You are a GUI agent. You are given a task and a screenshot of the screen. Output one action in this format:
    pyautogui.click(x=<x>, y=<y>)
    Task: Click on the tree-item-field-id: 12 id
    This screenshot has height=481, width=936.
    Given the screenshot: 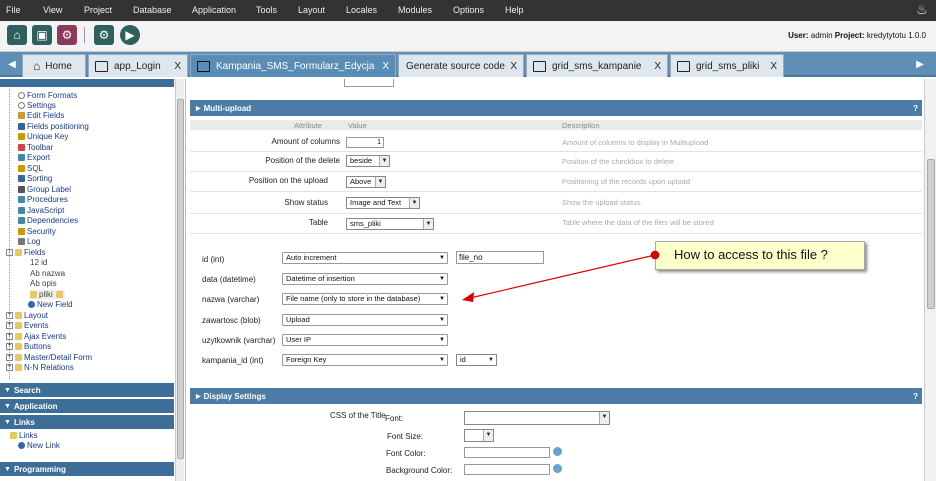 What is the action you would take?
    pyautogui.click(x=38, y=262)
    